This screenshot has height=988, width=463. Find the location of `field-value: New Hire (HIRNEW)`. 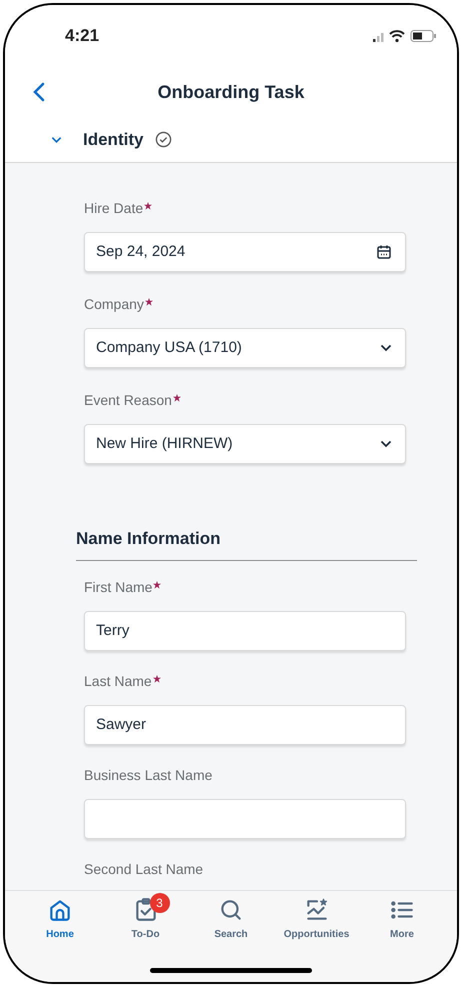

field-value: New Hire (HIRNEW) is located at coordinates (164, 444).